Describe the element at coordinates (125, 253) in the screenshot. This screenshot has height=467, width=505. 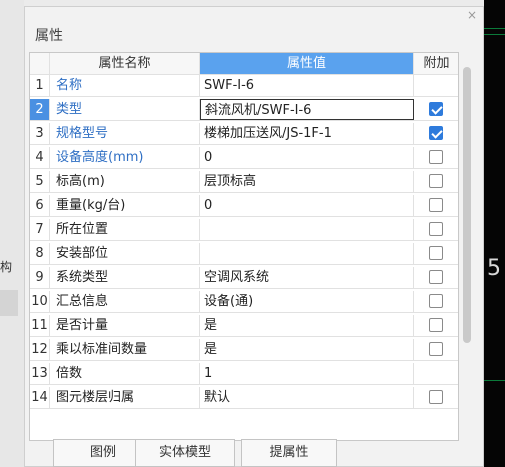
I see `property-name: 安装部位` at that location.